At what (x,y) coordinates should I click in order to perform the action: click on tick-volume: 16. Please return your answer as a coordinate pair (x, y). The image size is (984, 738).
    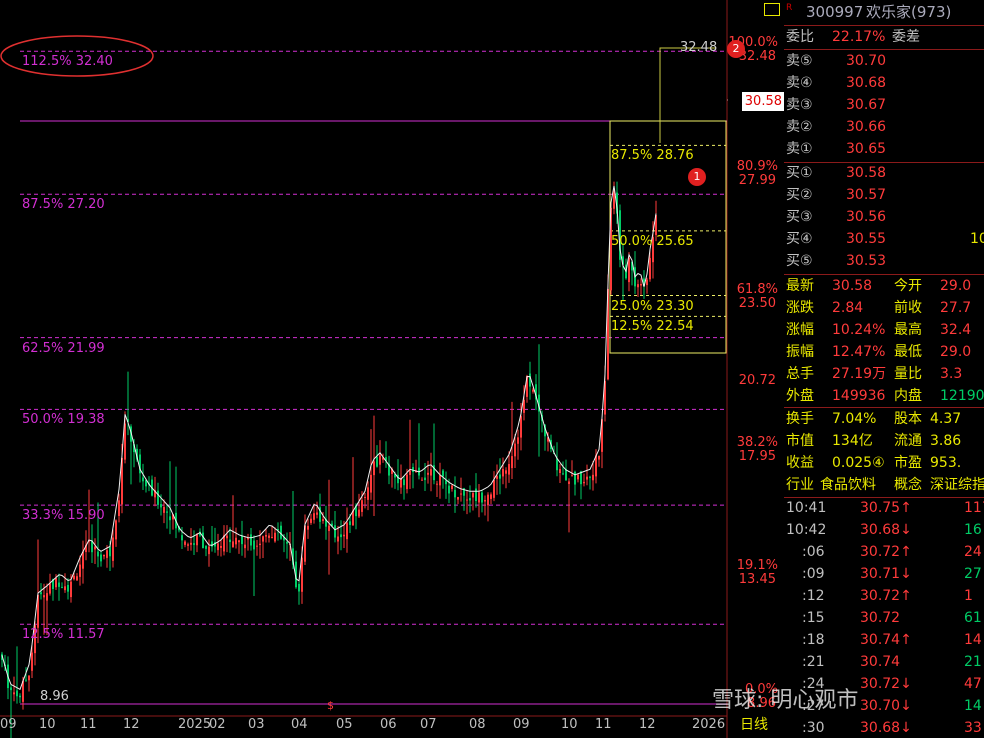
    Looking at the image, I should click on (973, 530).